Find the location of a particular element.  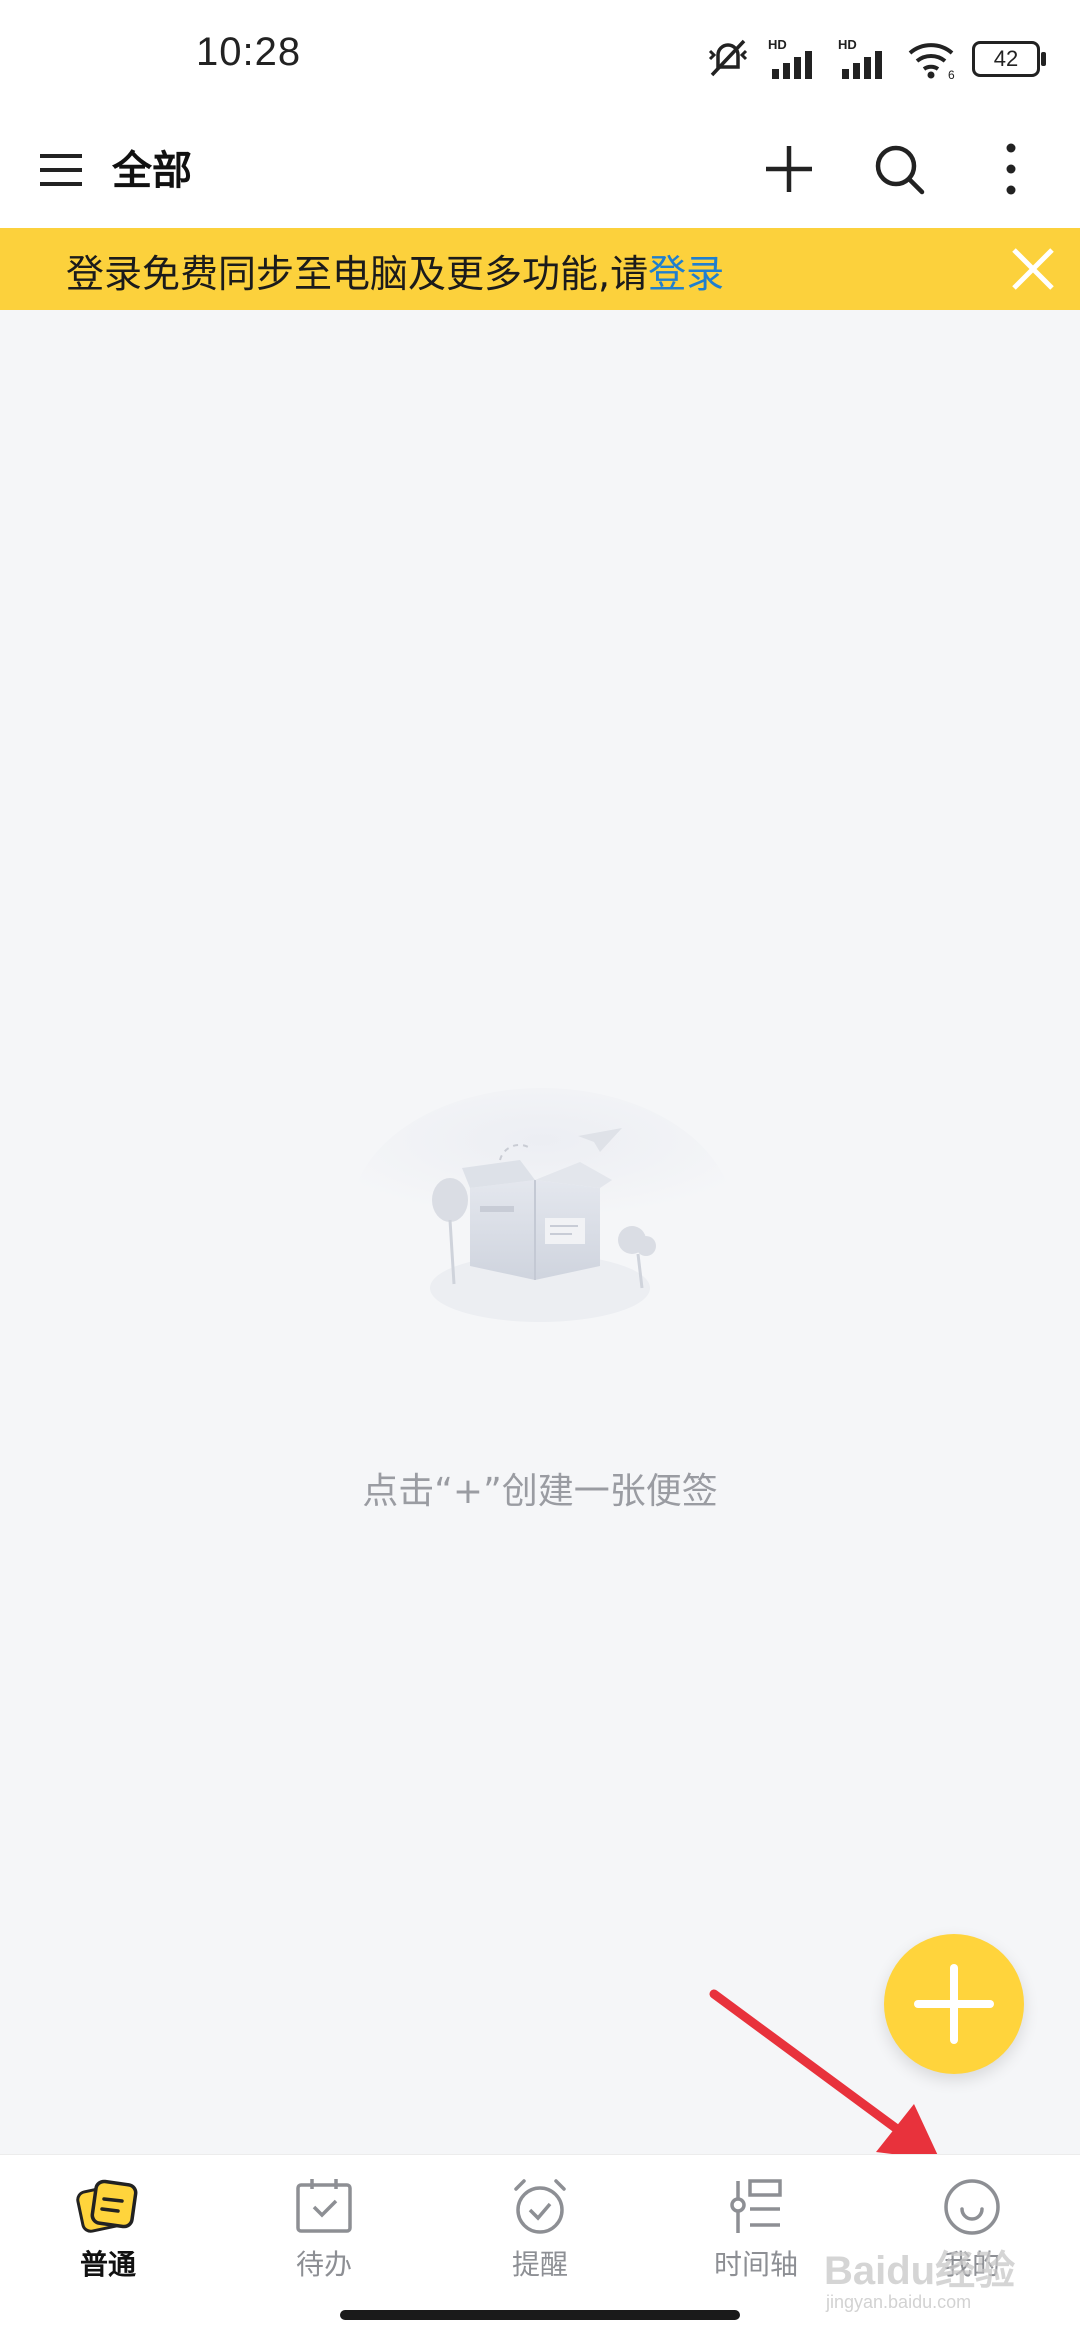

plus-icon is located at coordinates (954, 2004).